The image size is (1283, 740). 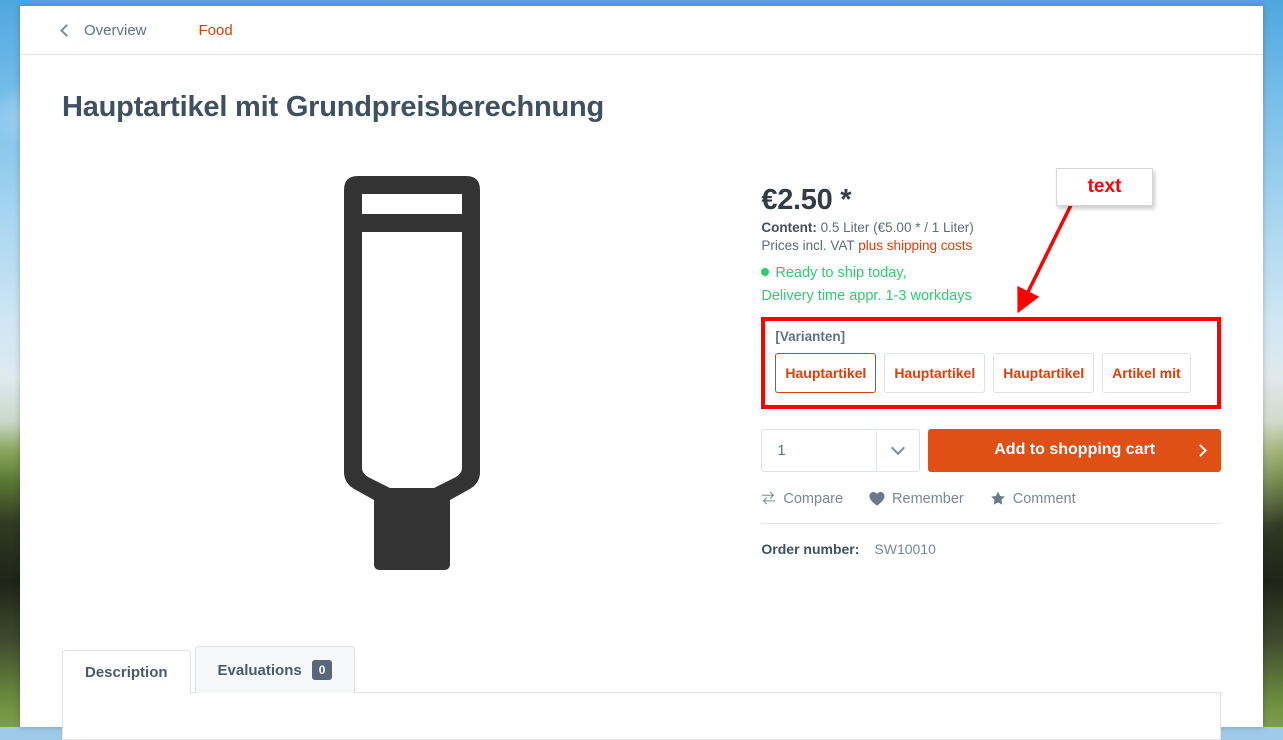 What do you see at coordinates (781, 450) in the screenshot?
I see `quantity-value: 1` at bounding box center [781, 450].